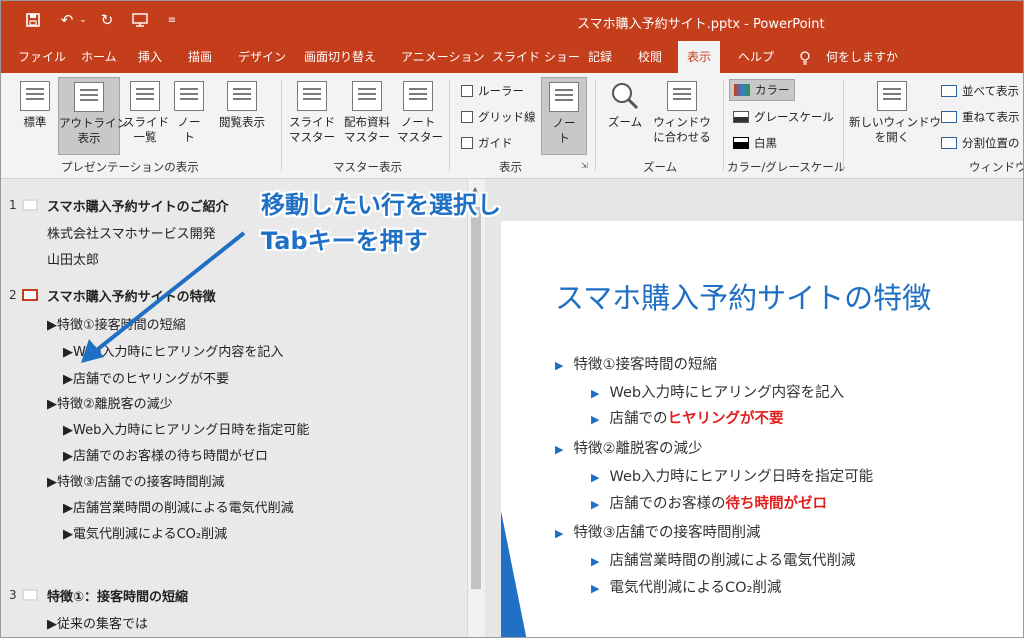 The image size is (1024, 638). What do you see at coordinates (93, 116) in the screenshot?
I see `outline-view-button: アウトライン 表示` at bounding box center [93, 116].